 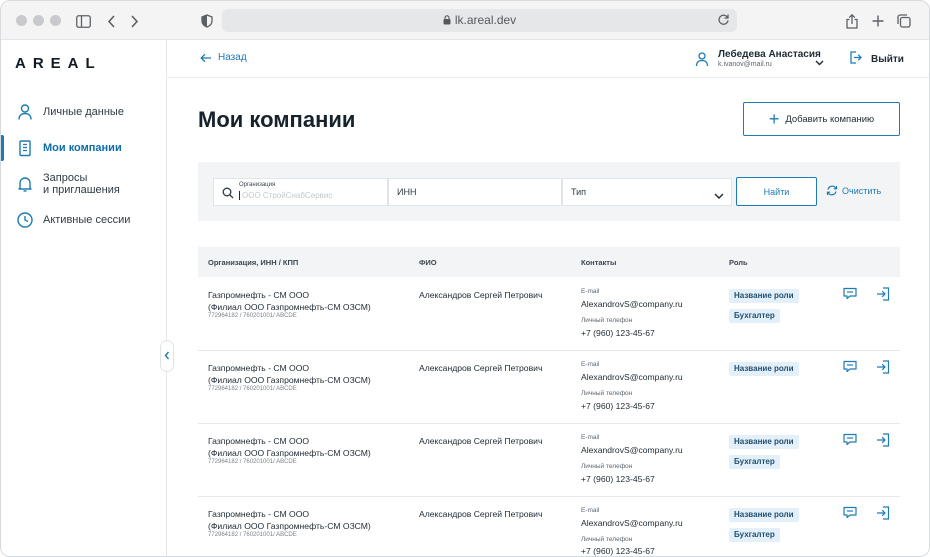 What do you see at coordinates (549, 262) in the screenshot?
I see `table-header: Организация, ИНН / КПП ФИО Контакты Роль` at bounding box center [549, 262].